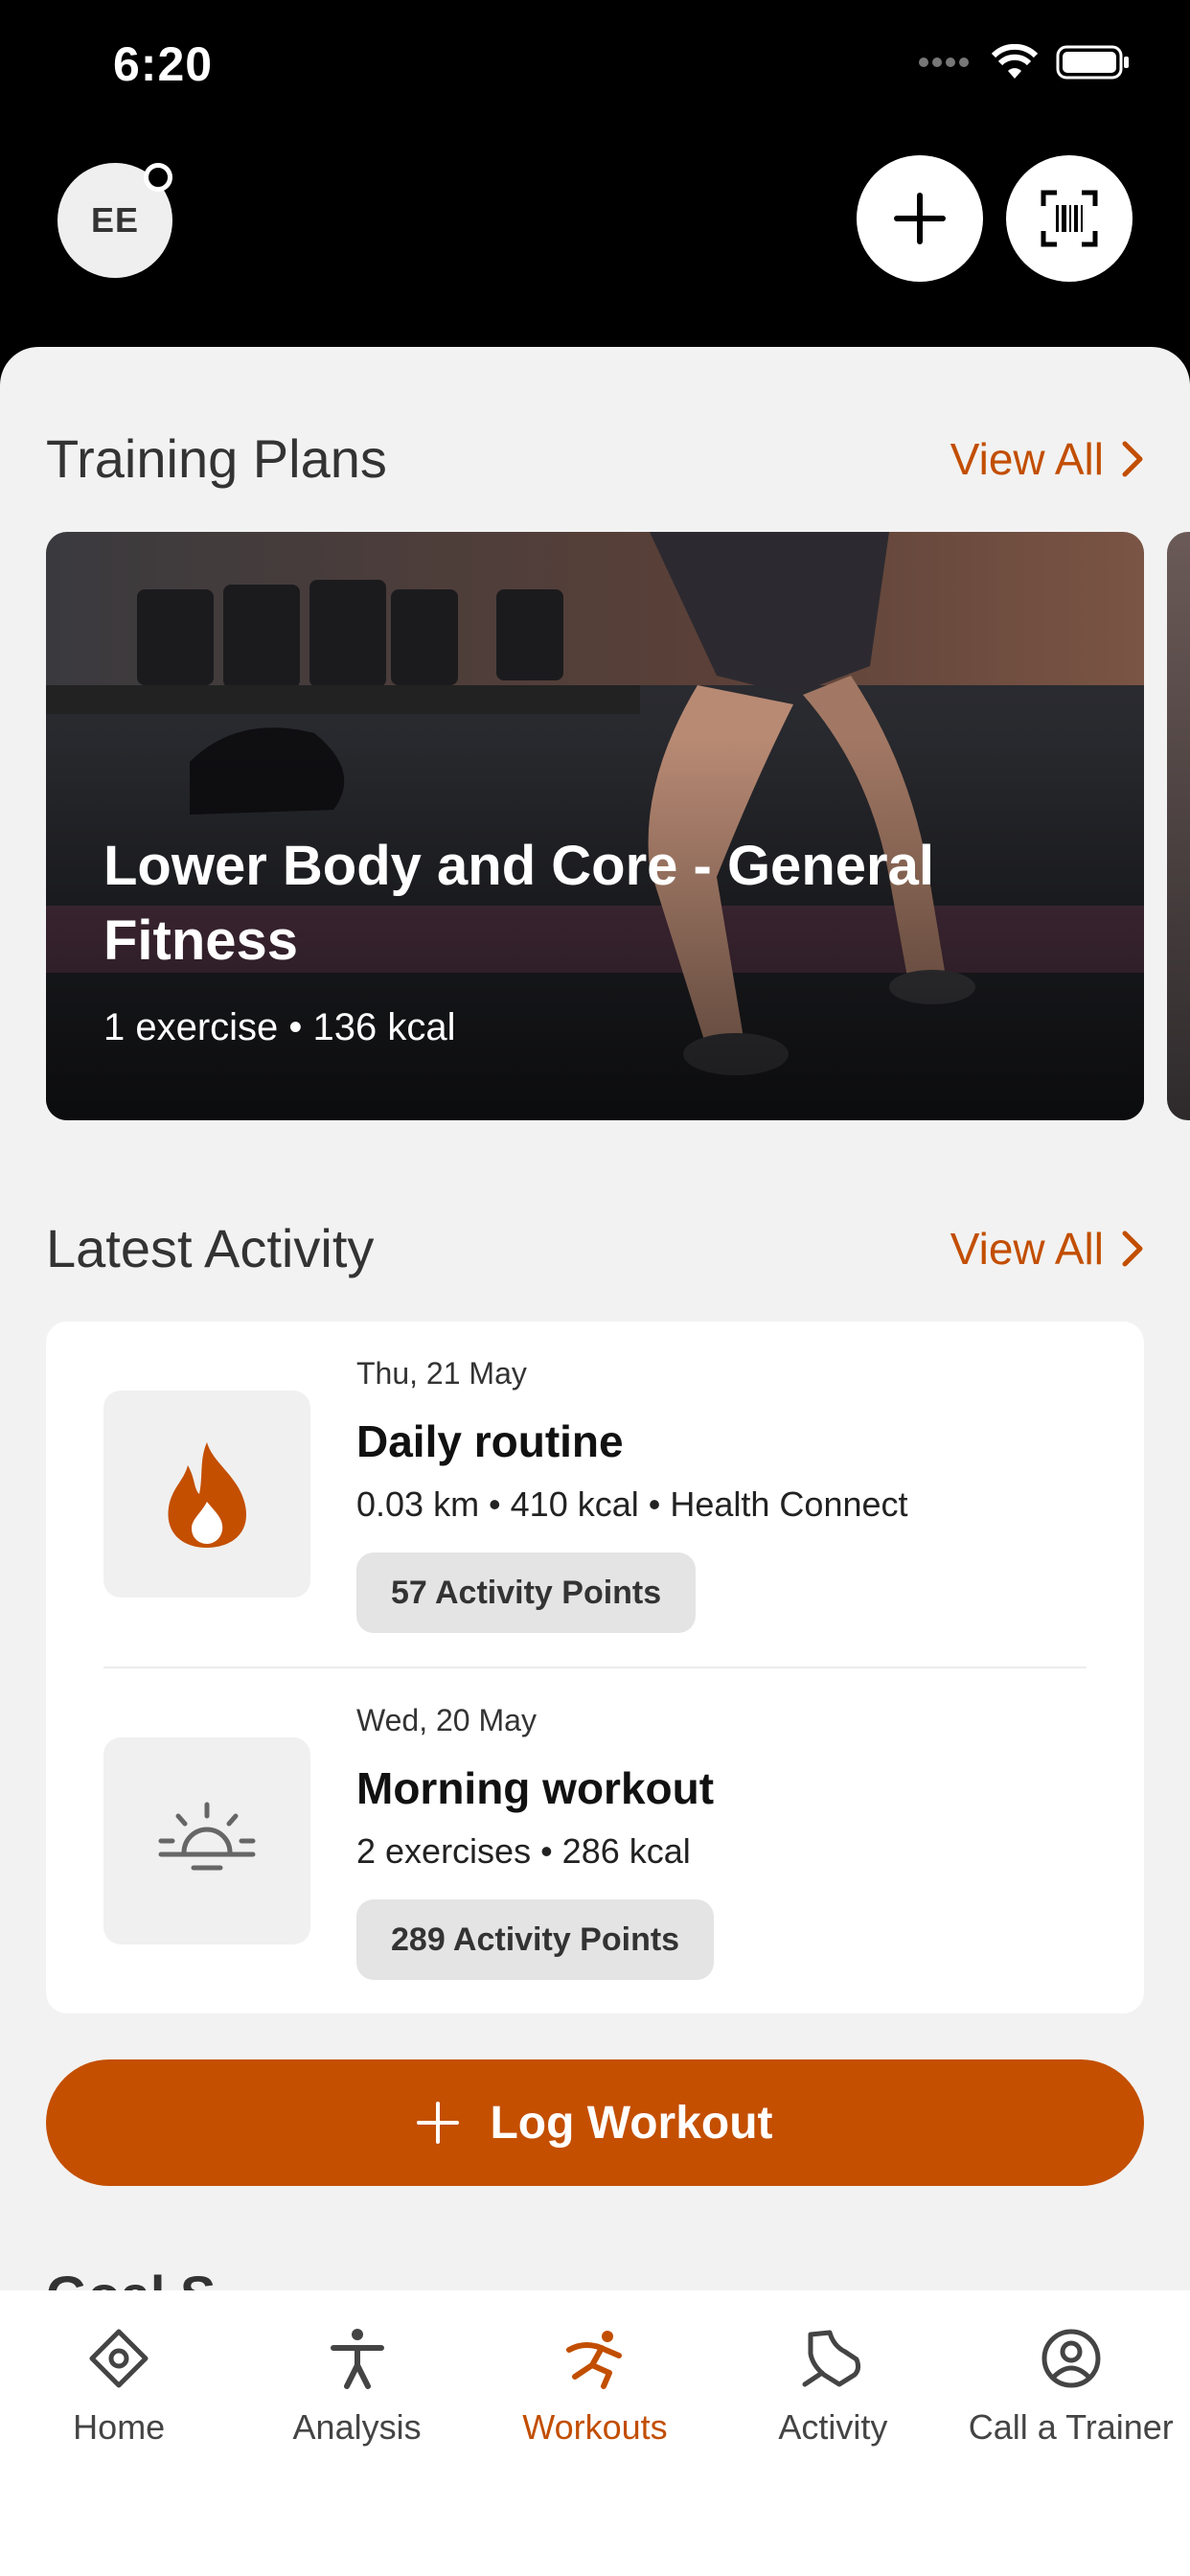  I want to click on tab-home: Home, so click(119, 2433).